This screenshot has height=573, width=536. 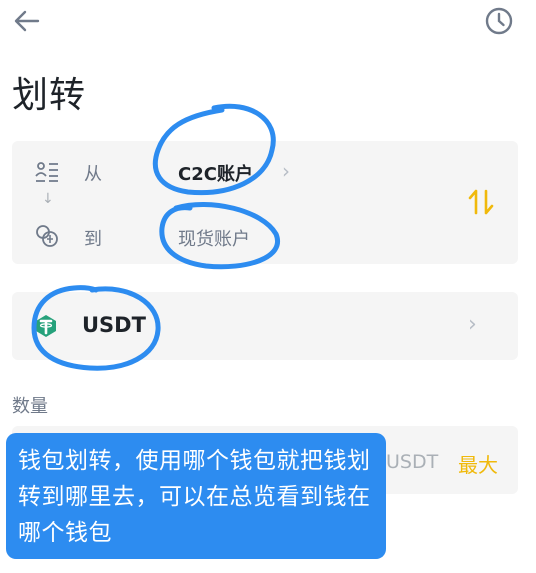 What do you see at coordinates (268, 22) in the screenshot?
I see `top-bar` at bounding box center [268, 22].